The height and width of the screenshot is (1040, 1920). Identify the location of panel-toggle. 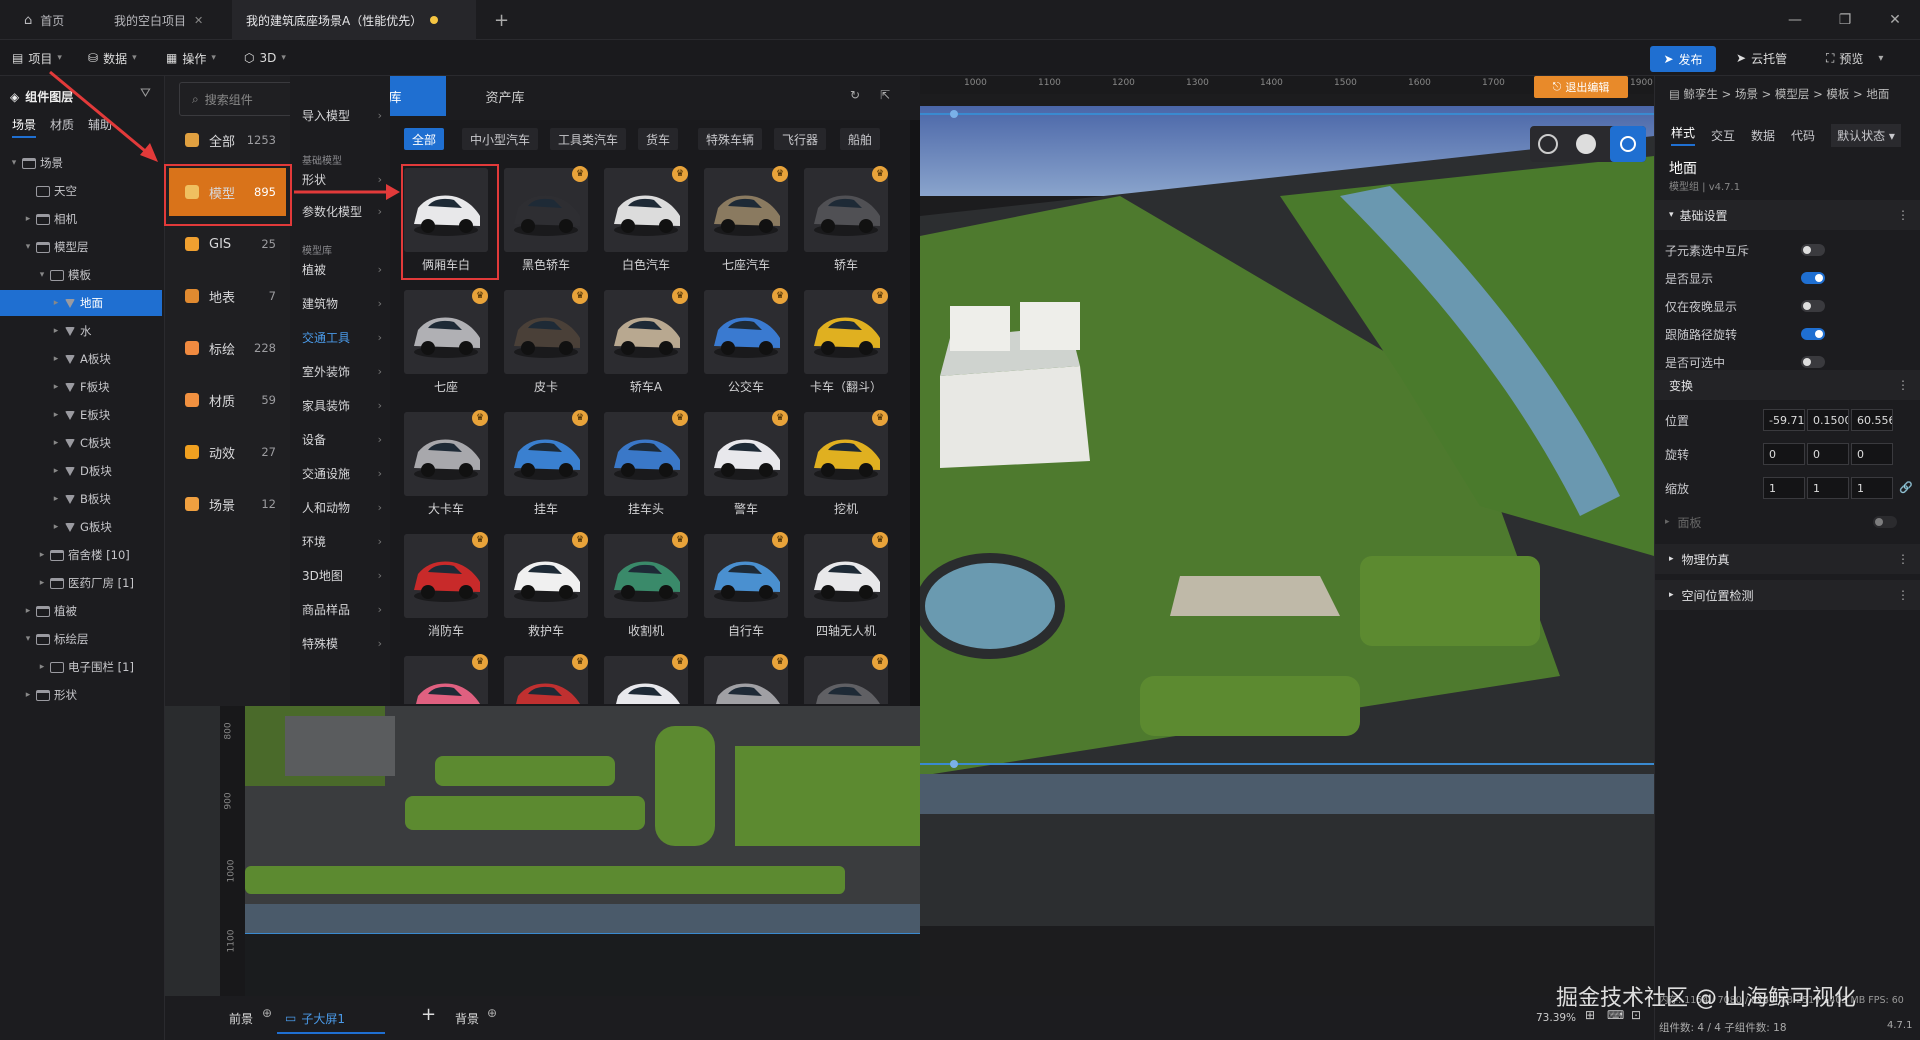
(1885, 522).